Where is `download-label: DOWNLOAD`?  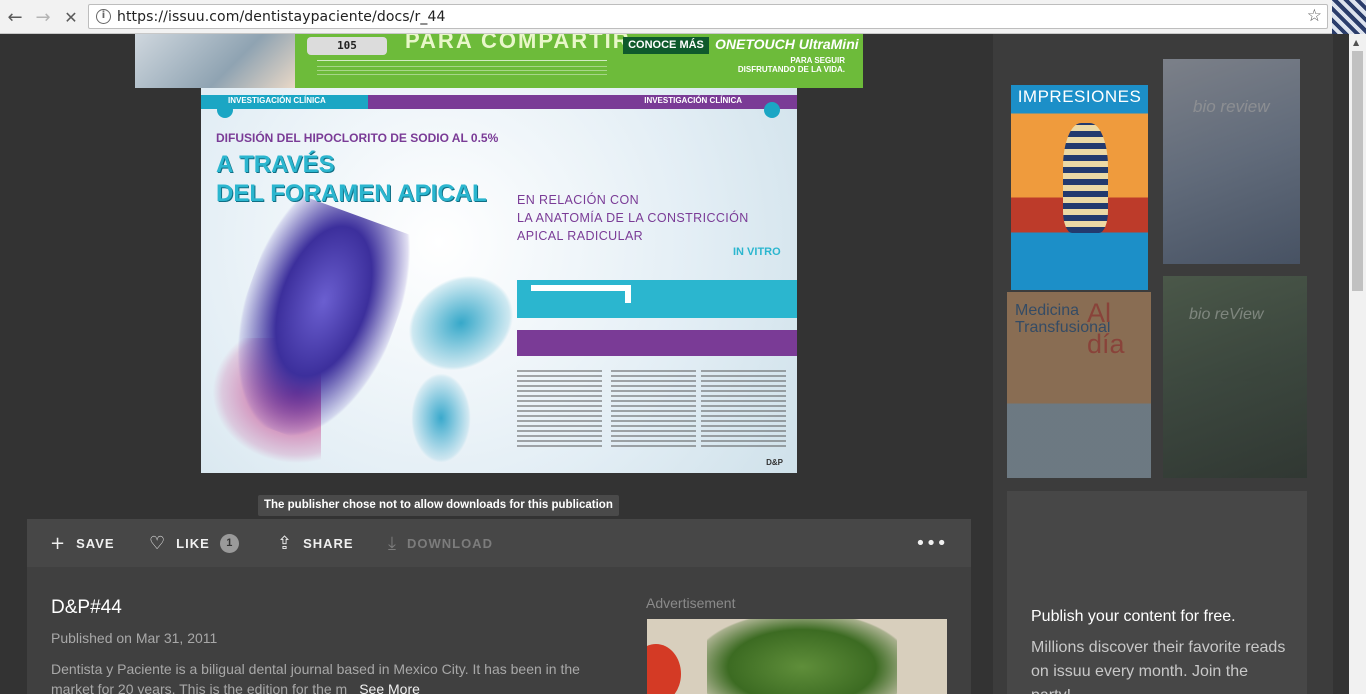
download-label: DOWNLOAD is located at coordinates (449, 543).